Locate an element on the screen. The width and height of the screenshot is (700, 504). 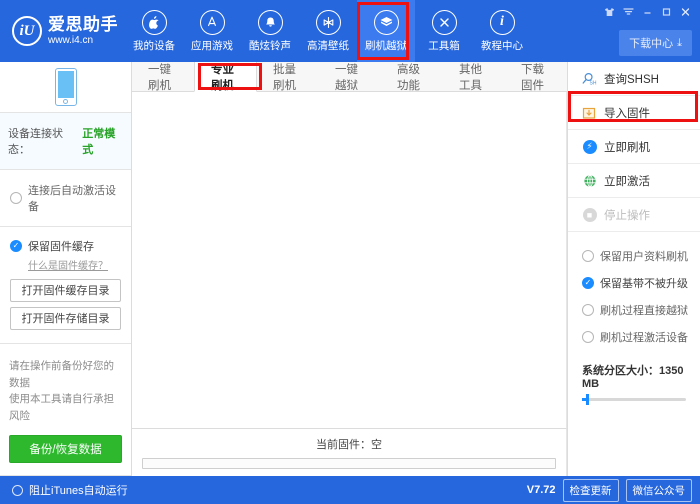
skin-glyph is located at coordinates (609, 11).